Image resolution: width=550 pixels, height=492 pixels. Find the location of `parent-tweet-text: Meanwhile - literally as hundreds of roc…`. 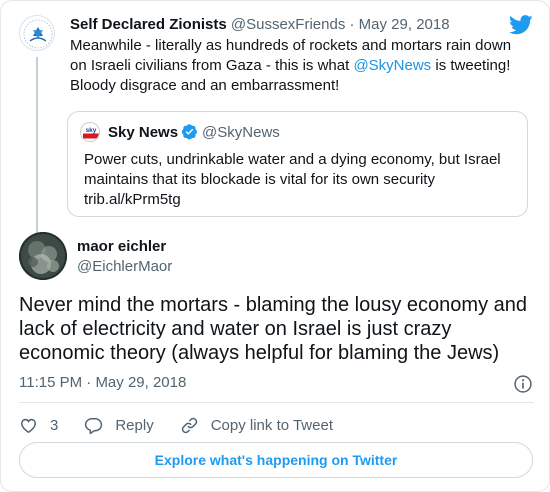

parent-tweet-text: Meanwhile - literally as hundreds of roc… is located at coordinates (295, 66).